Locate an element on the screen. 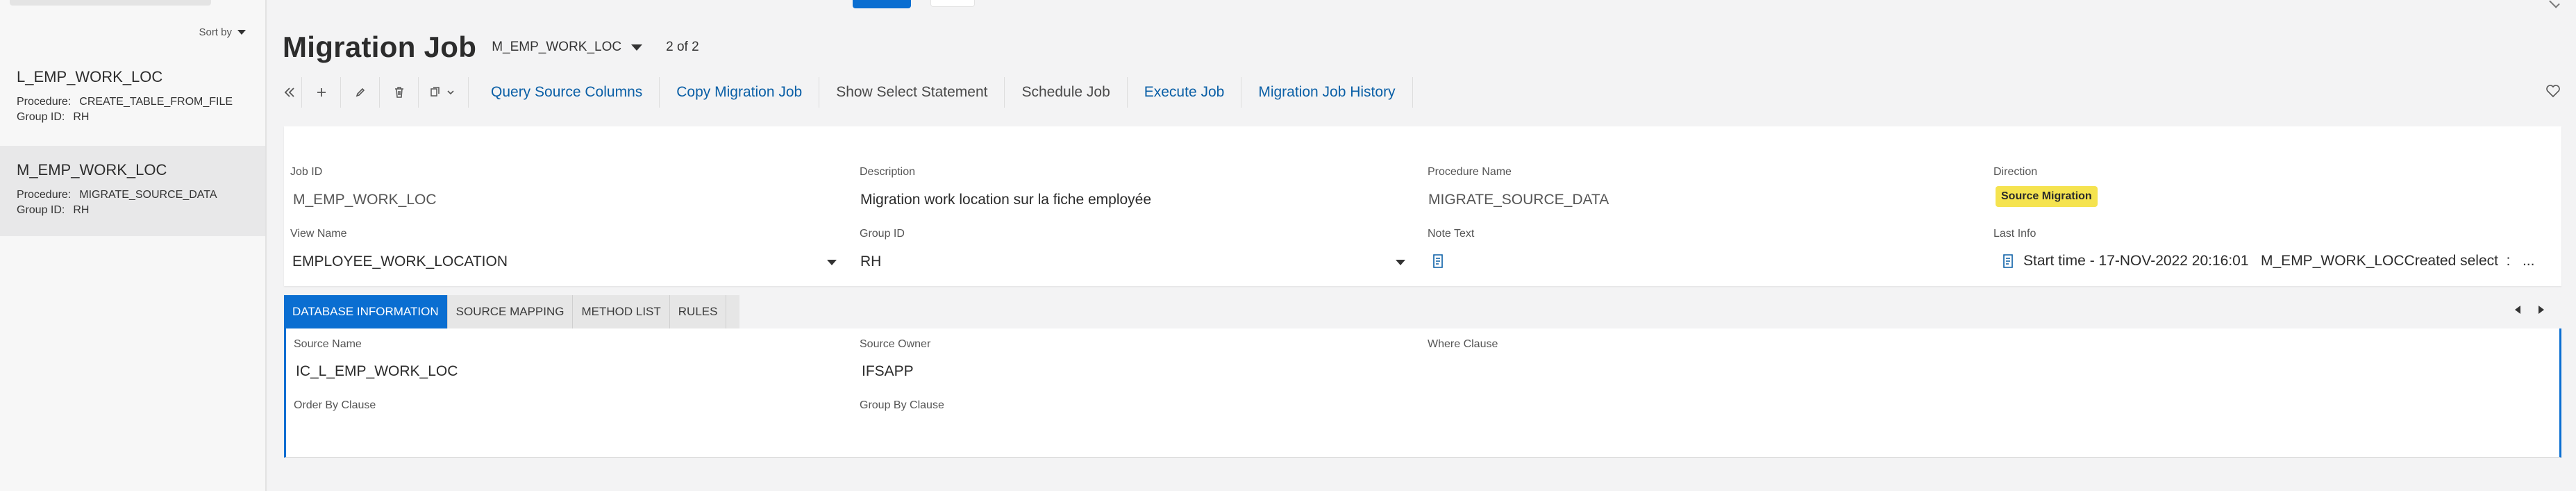  job-id-value: M_EMP_WORK_LOC is located at coordinates (365, 200).